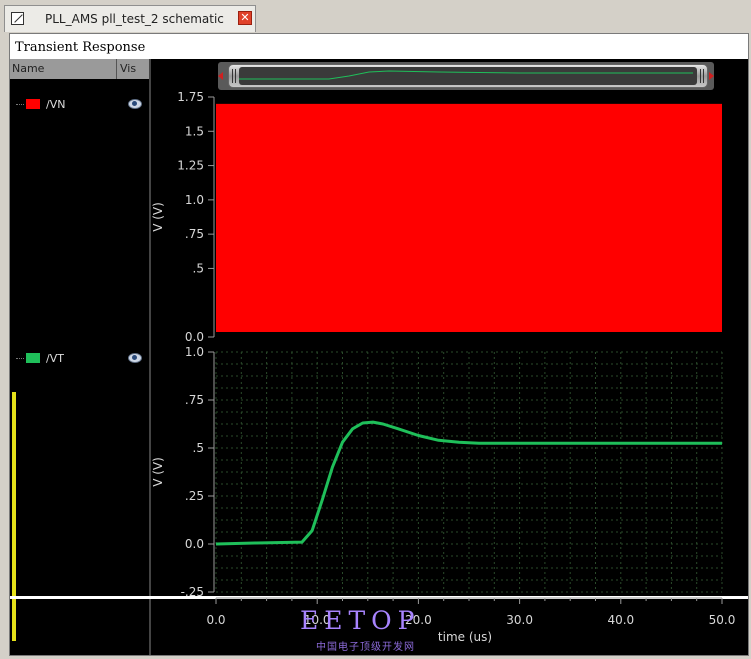  What do you see at coordinates (365, 647) in the screenshot?
I see `watermark-subtext: 中国电子顶级开发网` at bounding box center [365, 647].